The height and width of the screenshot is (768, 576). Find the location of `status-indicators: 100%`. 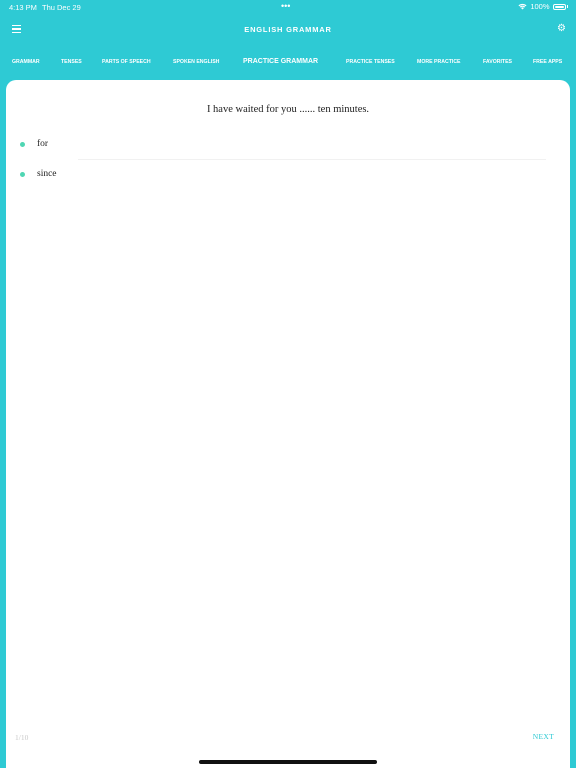

status-indicators: 100% is located at coordinates (543, 6).